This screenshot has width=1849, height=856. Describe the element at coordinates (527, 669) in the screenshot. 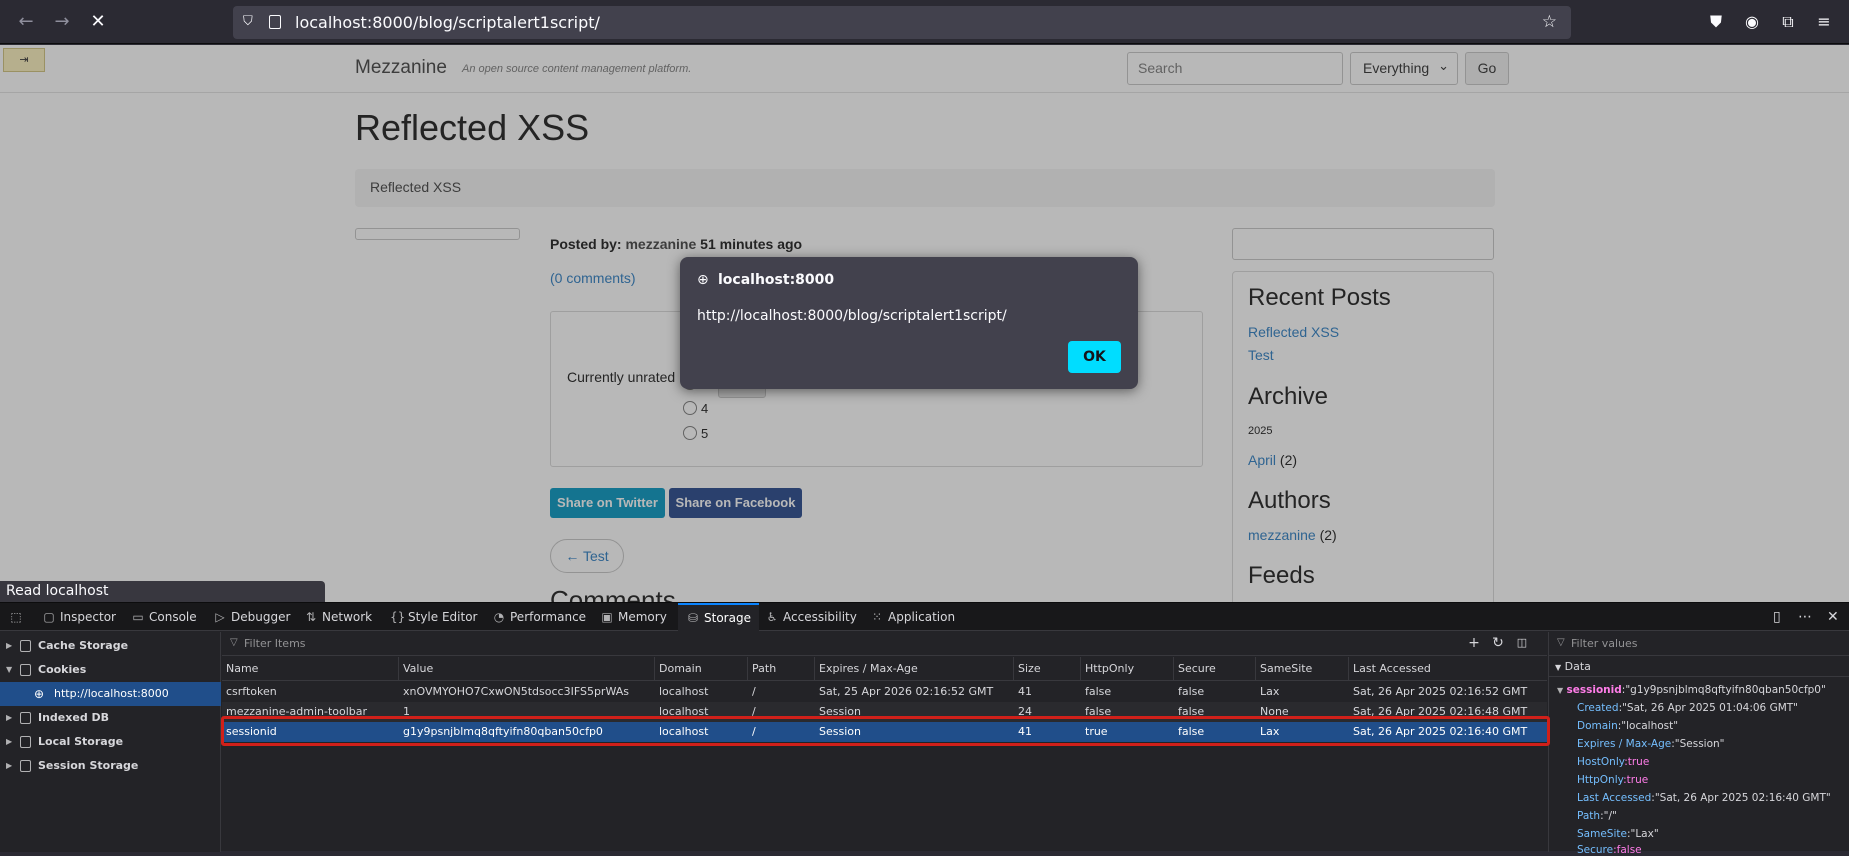

I see `column-header: Value` at that location.